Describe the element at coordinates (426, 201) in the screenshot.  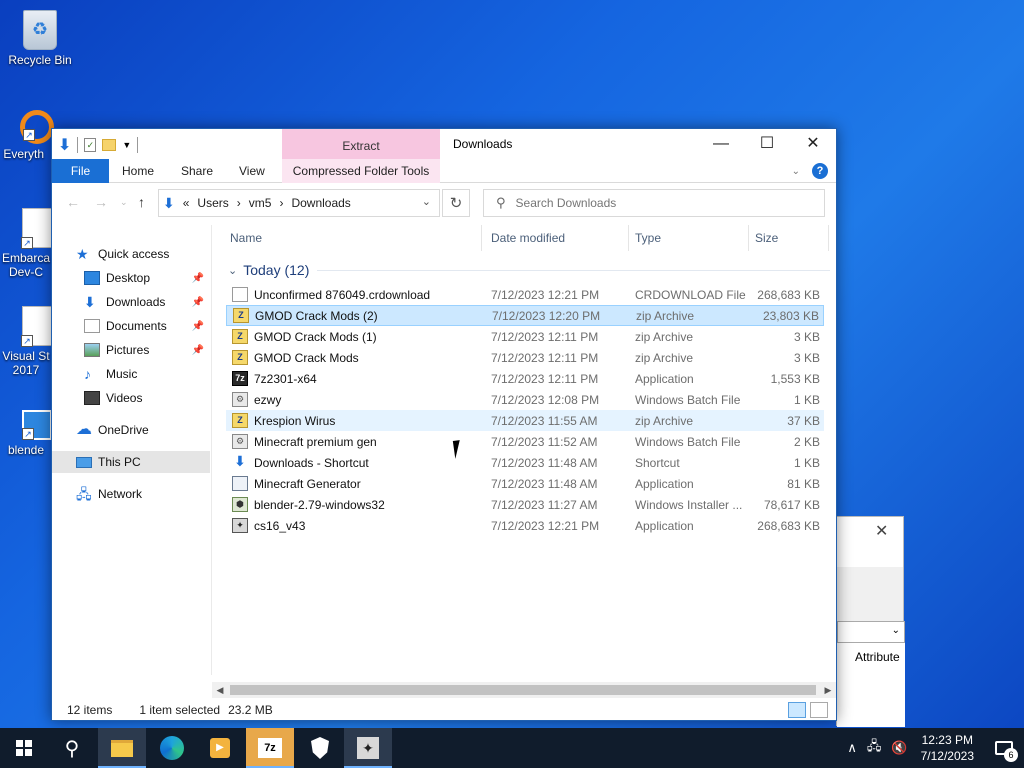
I see `address-history-chevron-icon: ⌄` at that location.